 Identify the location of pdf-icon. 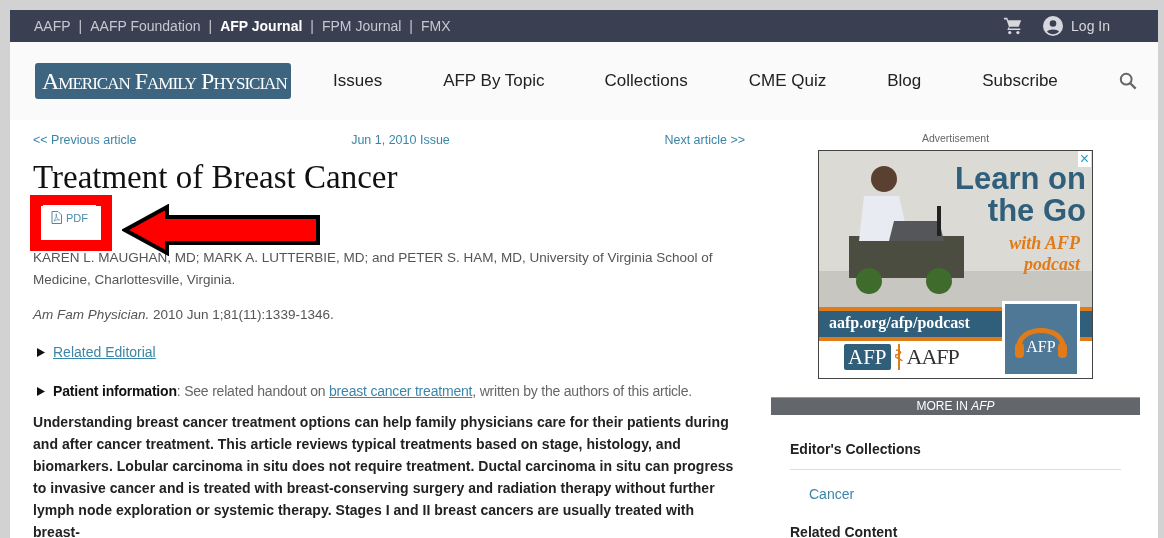
(56, 217).